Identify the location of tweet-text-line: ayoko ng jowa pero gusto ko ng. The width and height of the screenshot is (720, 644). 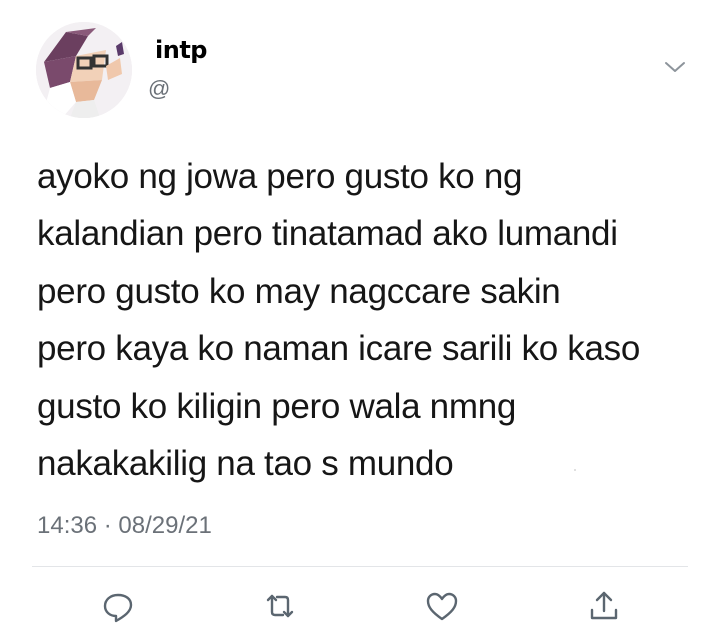
(280, 176).